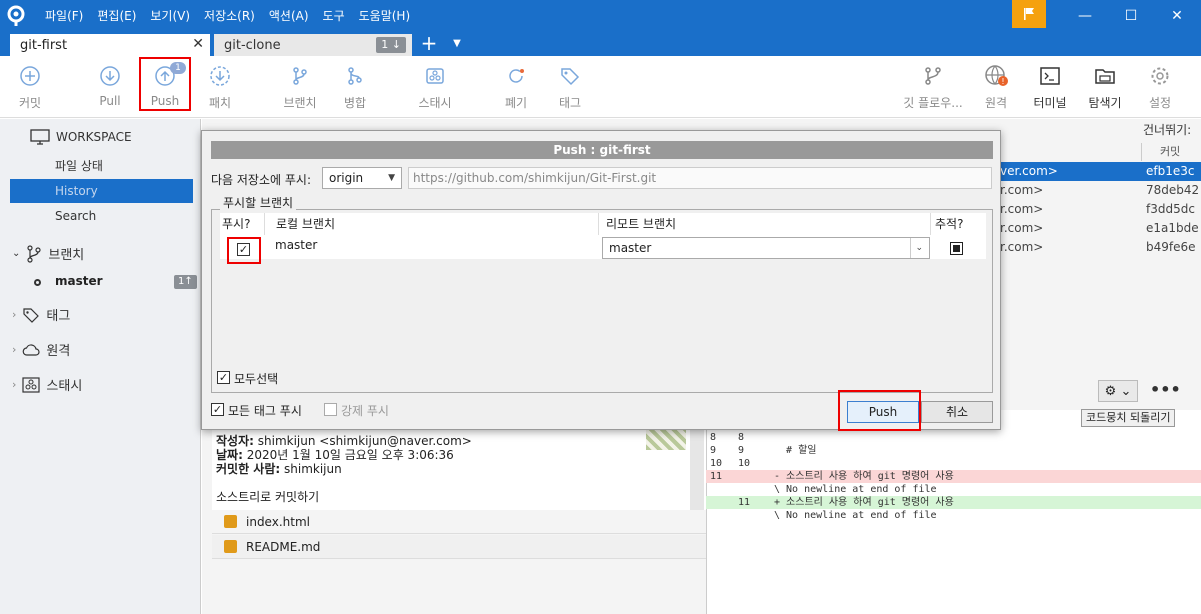 The image size is (1201, 614). What do you see at coordinates (1105, 103) in the screenshot?
I see `explorer-label: 탐색기` at bounding box center [1105, 103].